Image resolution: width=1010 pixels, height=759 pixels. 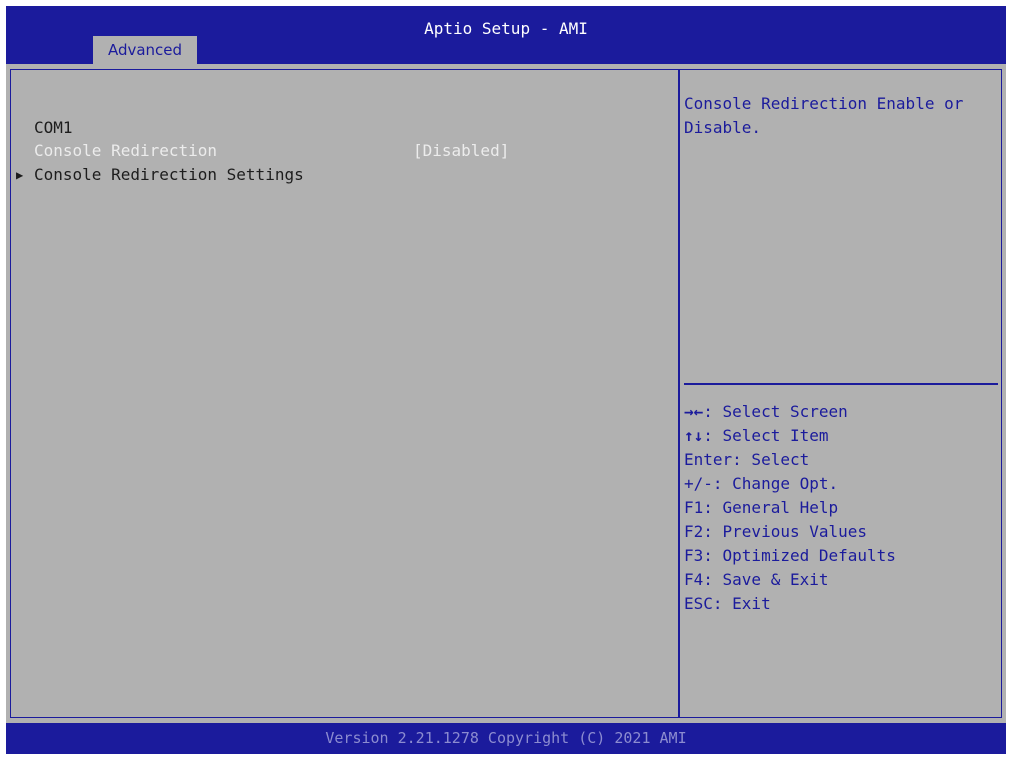 I want to click on key-hint: F4: Save & Exit, so click(x=756, y=579).